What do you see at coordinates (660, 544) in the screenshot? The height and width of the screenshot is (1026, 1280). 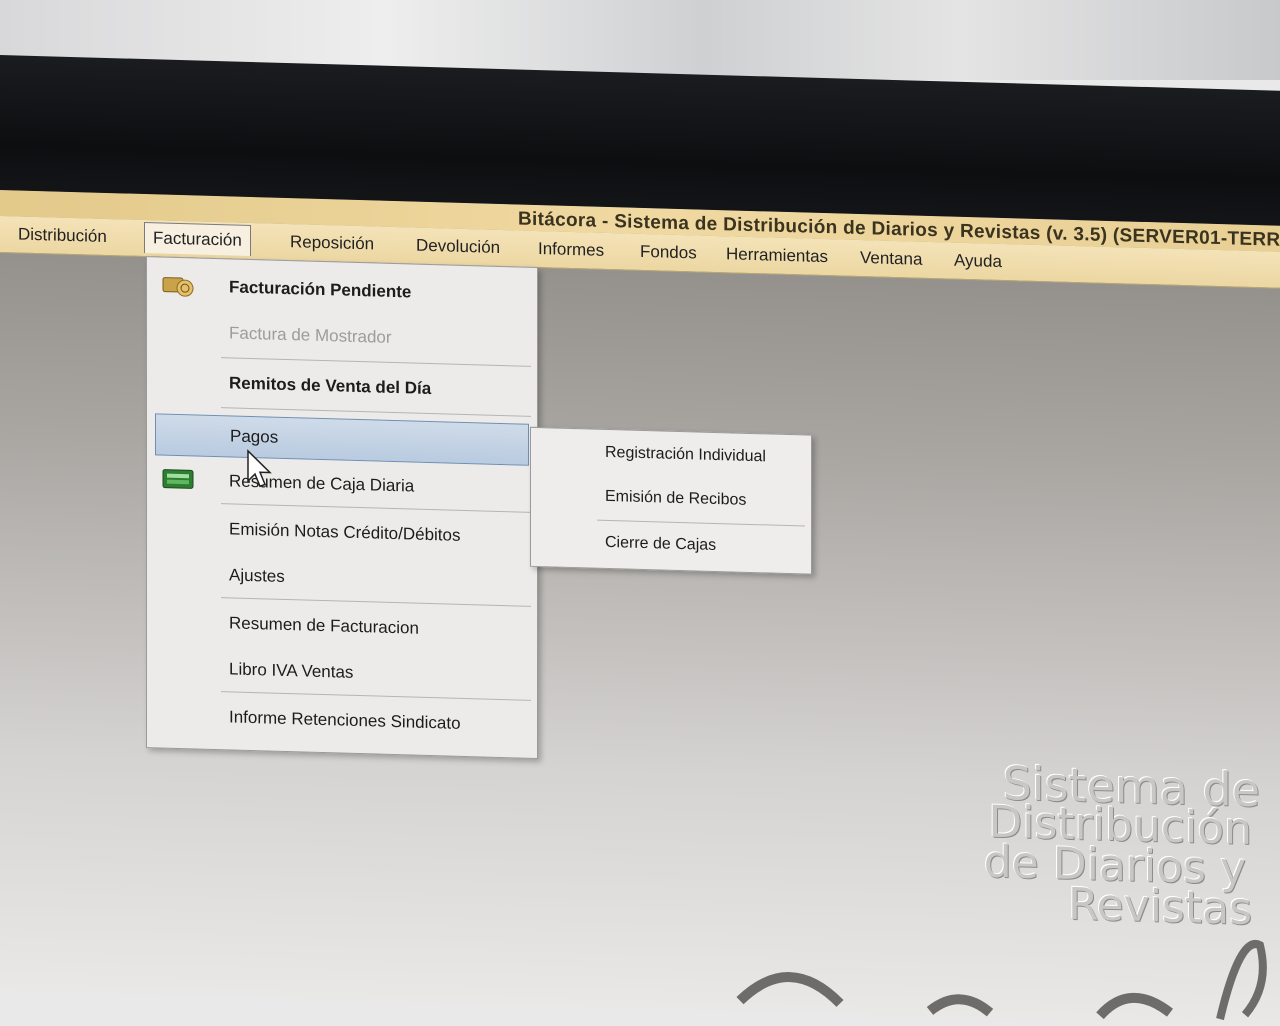 I see `submenu-item-cierre-cajas: Cierre de Cajas` at bounding box center [660, 544].